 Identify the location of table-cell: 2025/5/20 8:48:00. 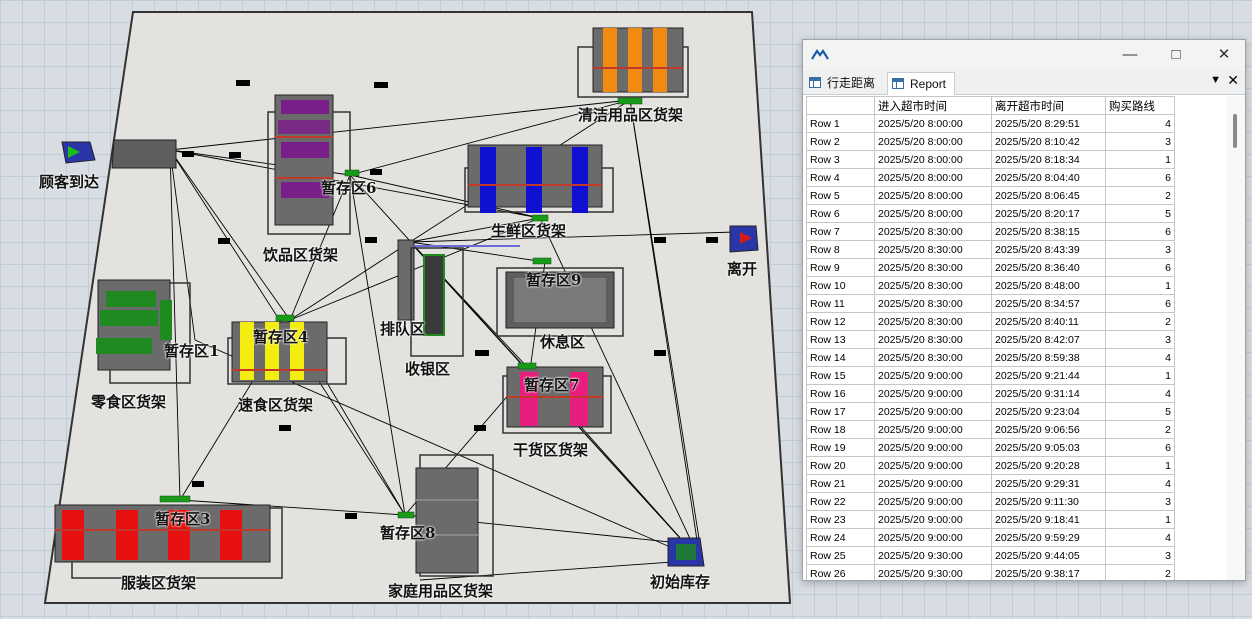
(1048, 285).